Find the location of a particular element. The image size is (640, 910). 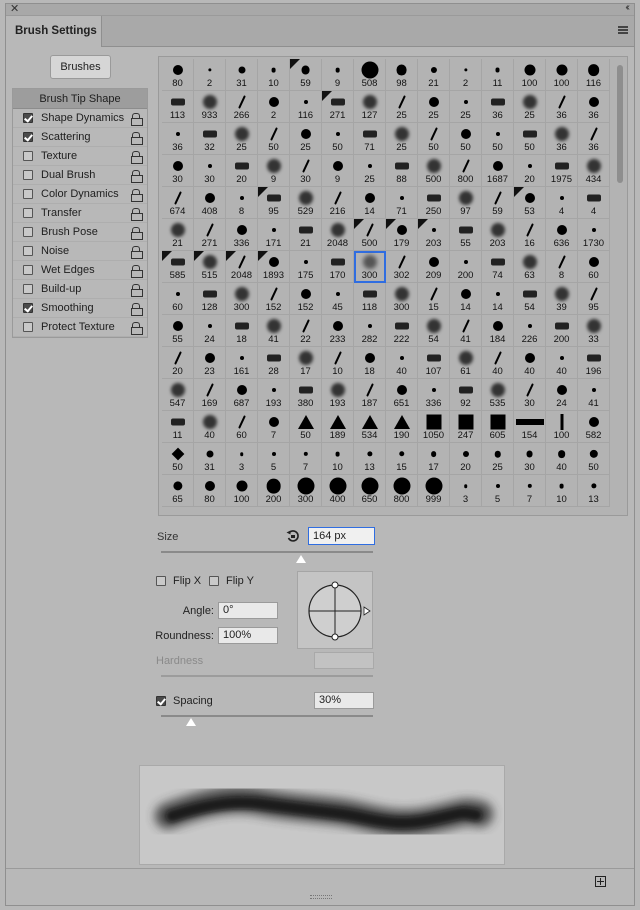

brush-tip-cell: 999 is located at coordinates (434, 491).